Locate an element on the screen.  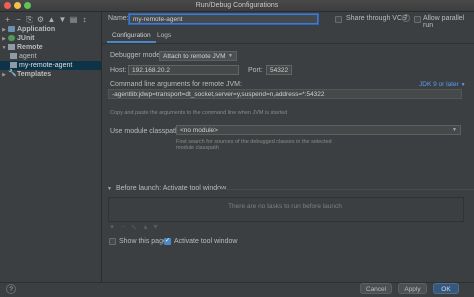
share-vcs-label: Share through VCS is located at coordinates (376, 18).